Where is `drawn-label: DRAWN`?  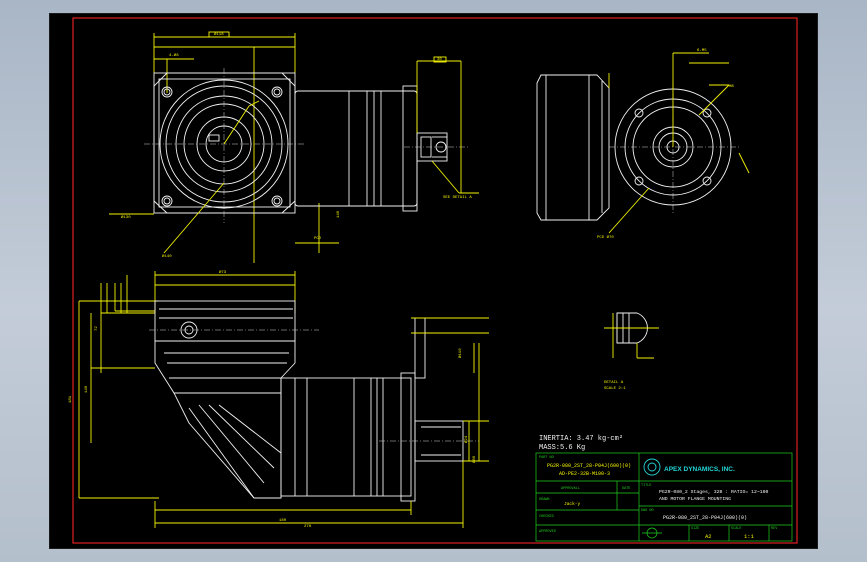 drawn-label: DRAWN is located at coordinates (544, 500).